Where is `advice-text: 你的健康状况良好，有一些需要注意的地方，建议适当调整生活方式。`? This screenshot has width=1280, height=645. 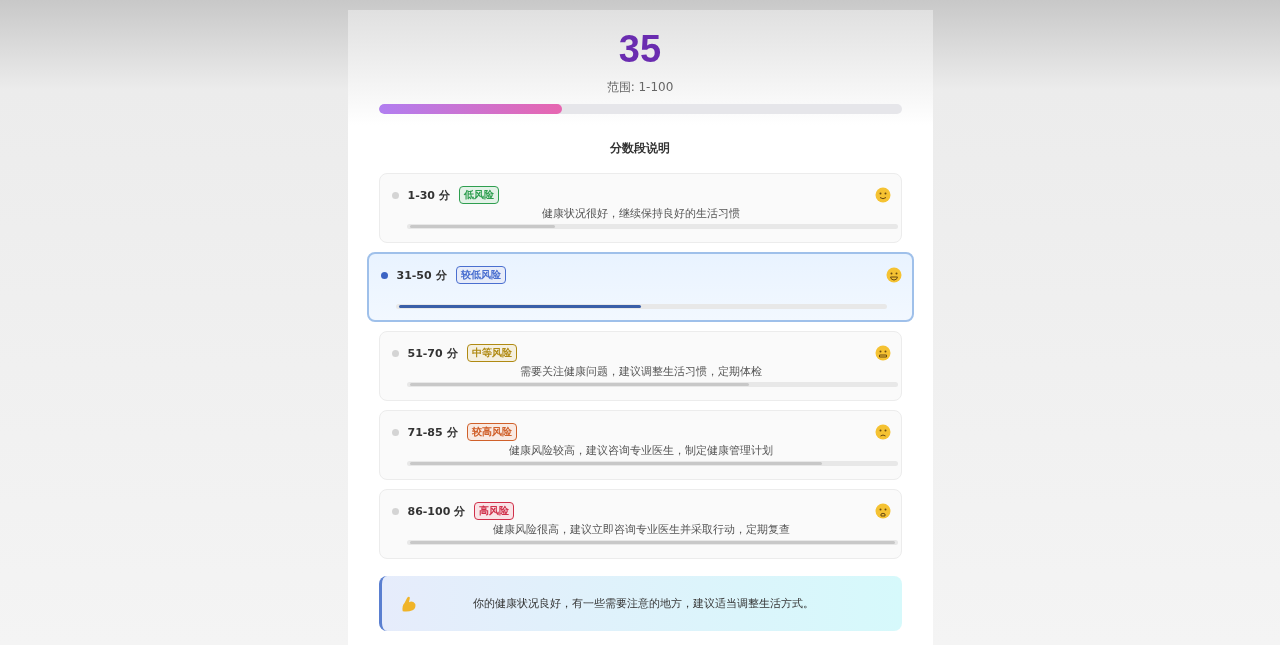 advice-text: 你的健康状况良好，有一些需要注意的地方，建议适当调整生活方式。 is located at coordinates (643, 603).